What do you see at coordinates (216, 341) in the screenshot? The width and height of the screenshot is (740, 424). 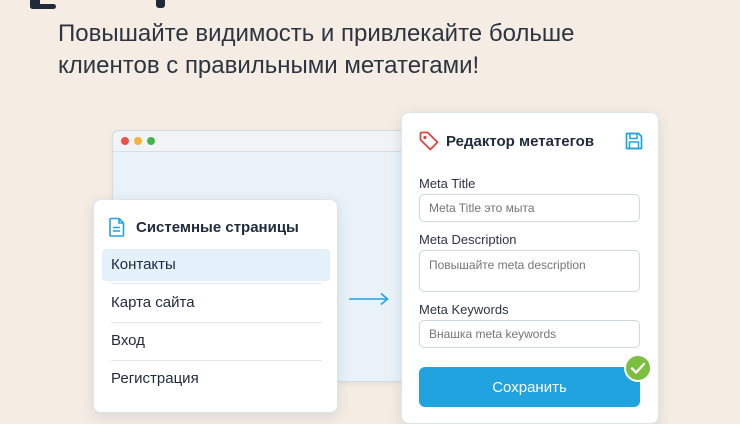 I see `page-item-login: Вход` at bounding box center [216, 341].